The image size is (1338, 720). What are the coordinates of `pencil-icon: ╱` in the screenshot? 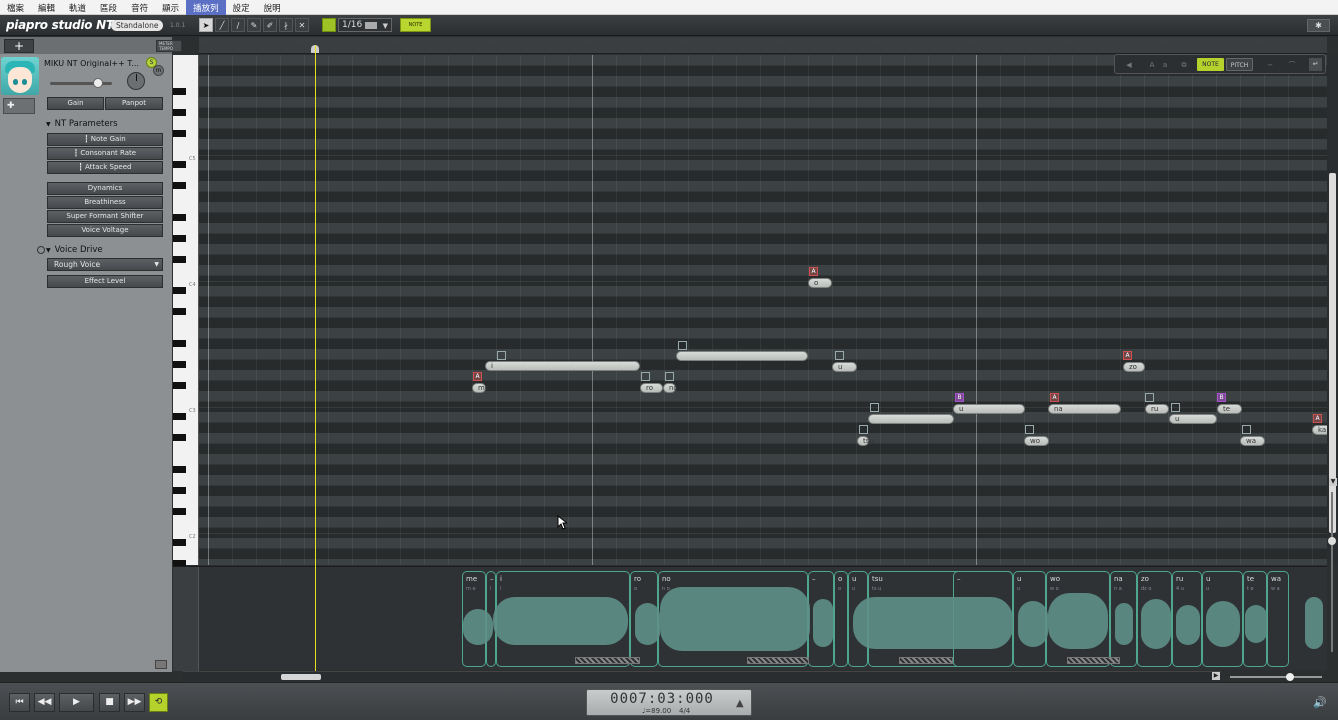 It's located at (222, 25).